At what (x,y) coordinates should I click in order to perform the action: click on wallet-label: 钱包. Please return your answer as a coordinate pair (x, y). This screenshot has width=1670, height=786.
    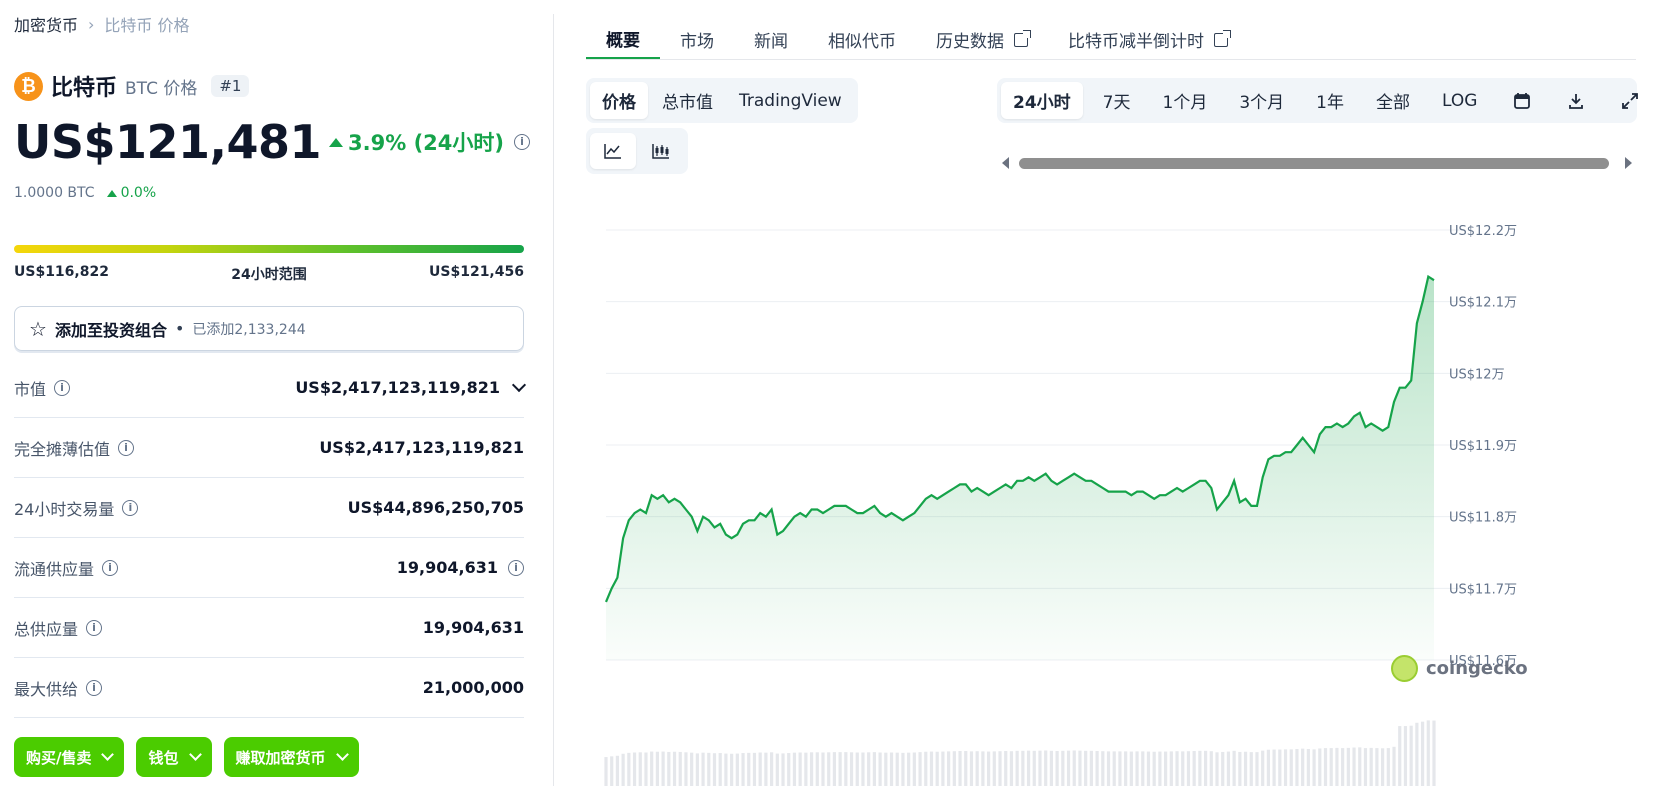
    Looking at the image, I should click on (163, 757).